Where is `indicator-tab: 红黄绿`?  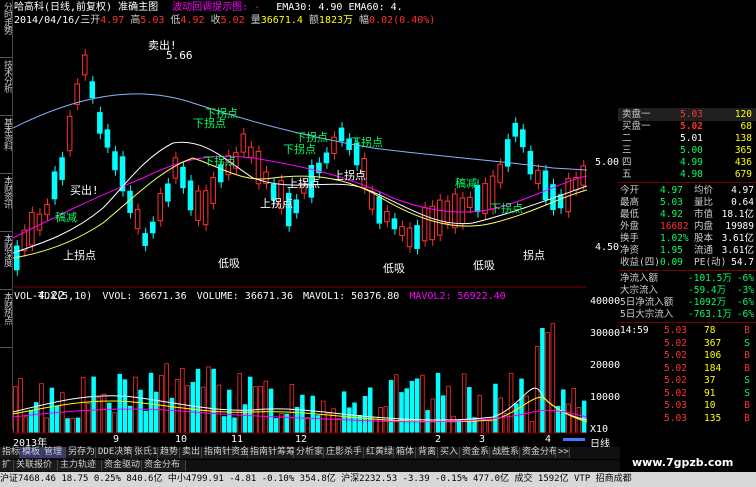
indicator-tab: 红黄绿 is located at coordinates (379, 452).